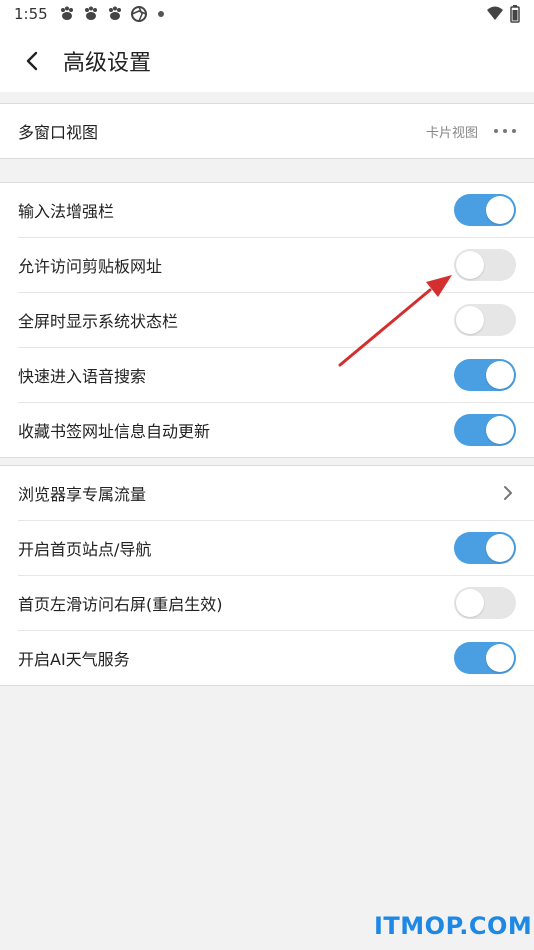  Describe the element at coordinates (395, 321) in the screenshot. I see `annotation-arrow-icon` at that location.